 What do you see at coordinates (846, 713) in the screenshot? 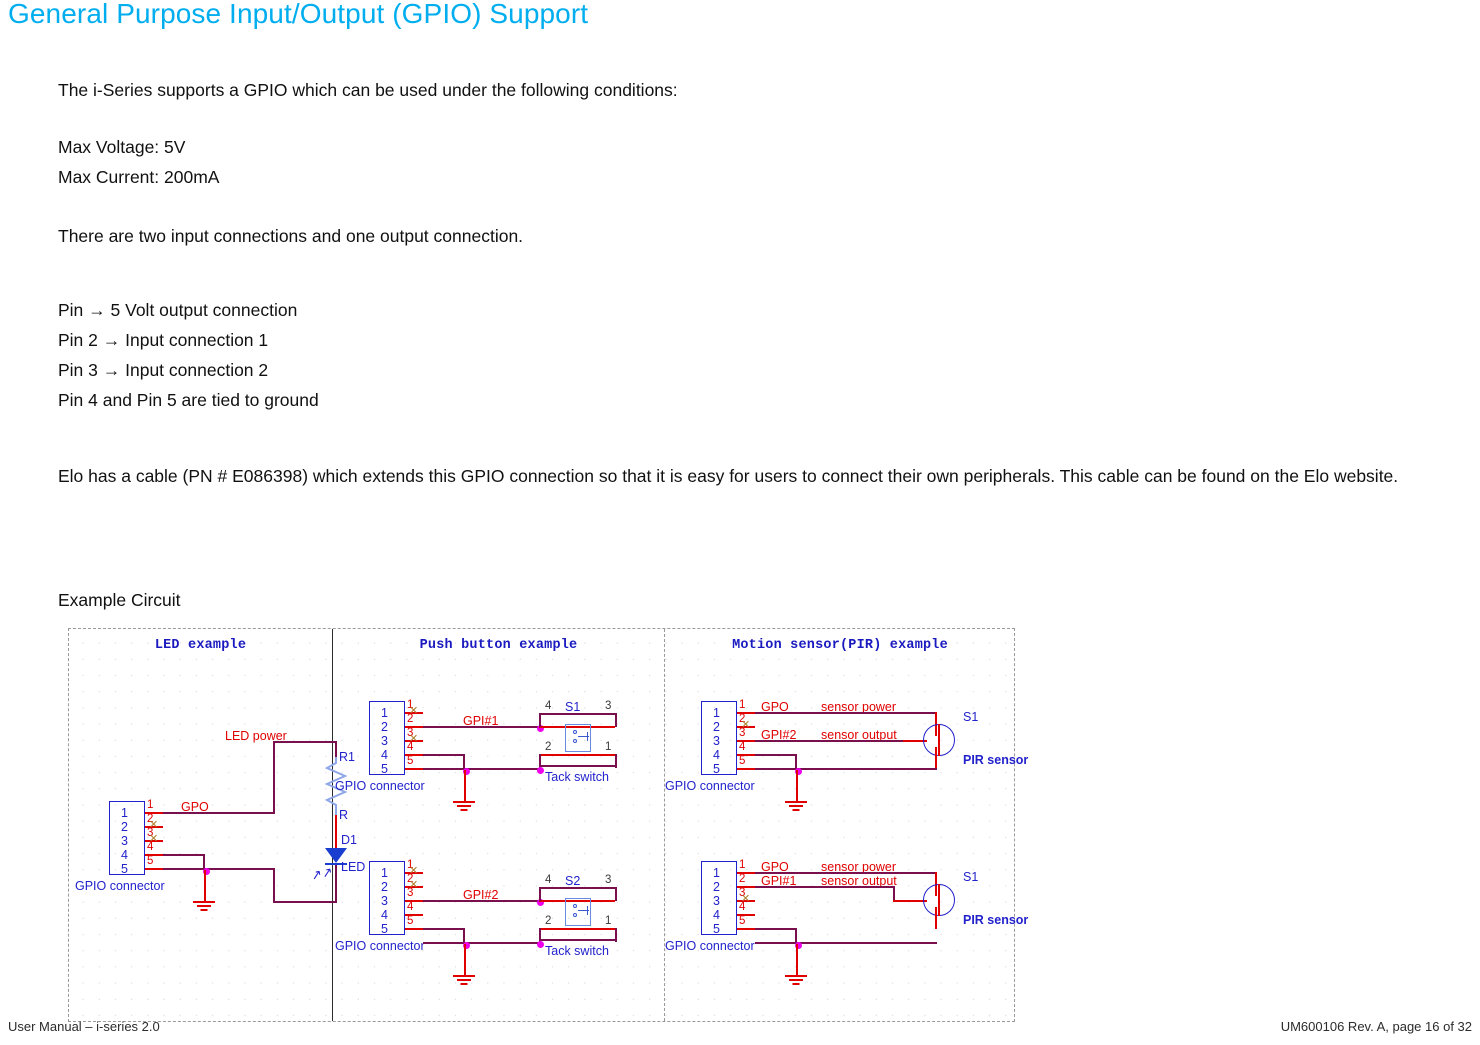
I see `wire-sensor-power` at bounding box center [846, 713].